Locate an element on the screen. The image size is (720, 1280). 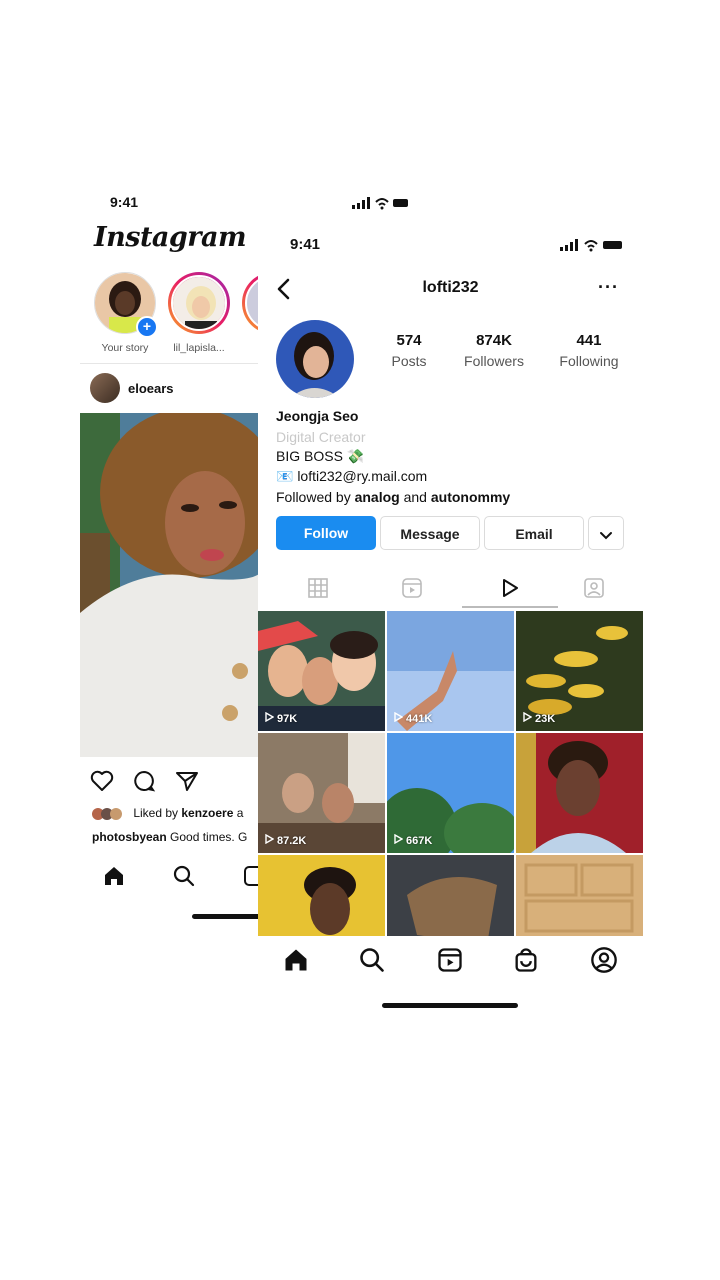
liker-avatars is located at coordinates (111, 813).